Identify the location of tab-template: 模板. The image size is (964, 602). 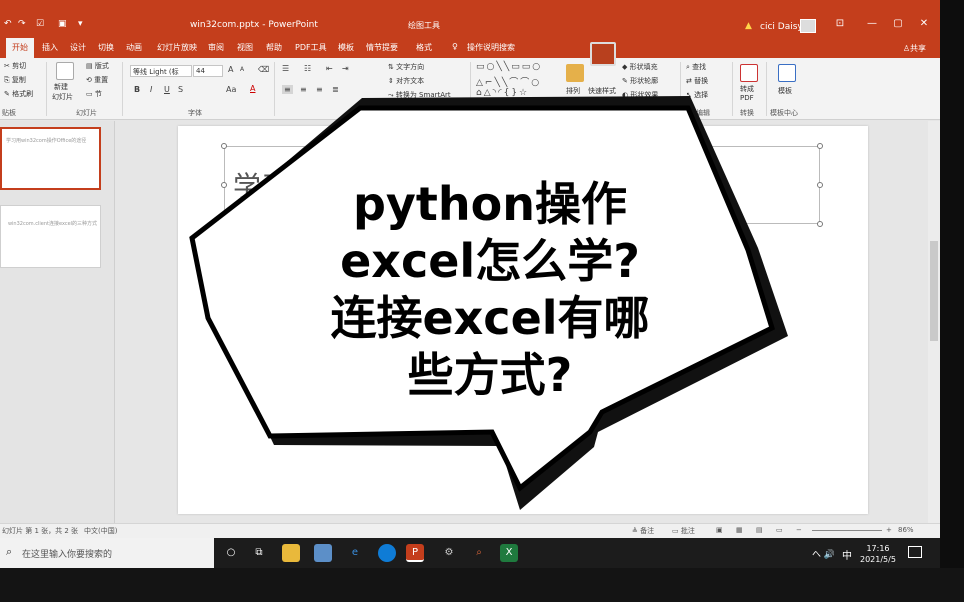
(346, 47).